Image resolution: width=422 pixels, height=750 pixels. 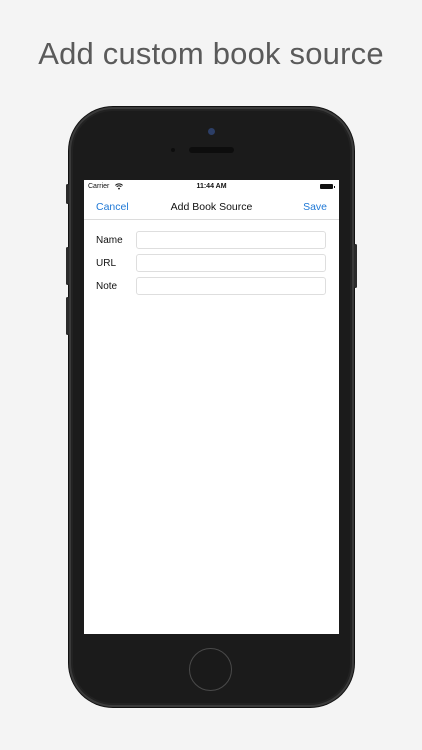 What do you see at coordinates (173, 150) in the screenshot?
I see `proximity-sensor` at bounding box center [173, 150].